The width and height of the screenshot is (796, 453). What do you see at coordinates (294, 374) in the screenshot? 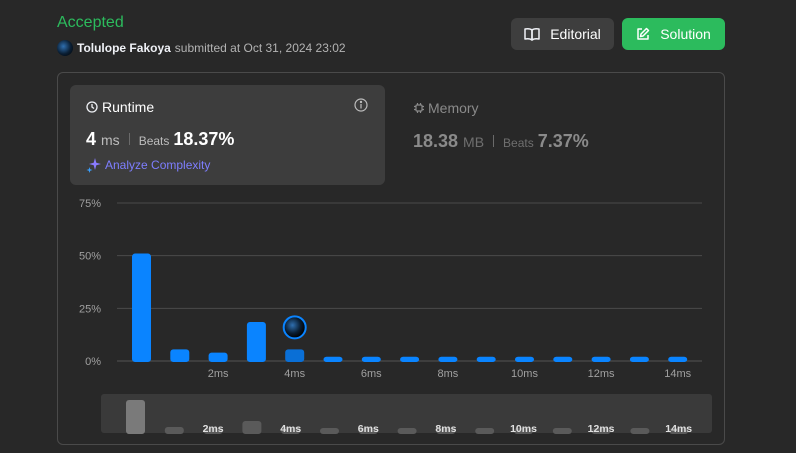
I see `x-tick-label: 4ms` at bounding box center [294, 374].